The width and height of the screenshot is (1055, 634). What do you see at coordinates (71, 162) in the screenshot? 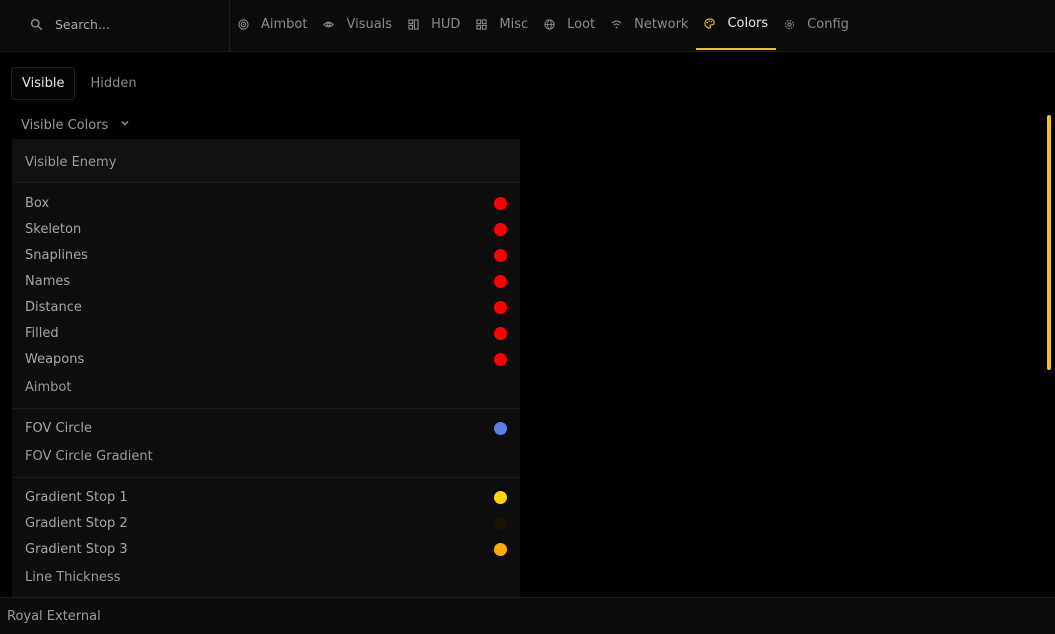
I see `section-title: Visible Enemy` at bounding box center [71, 162].